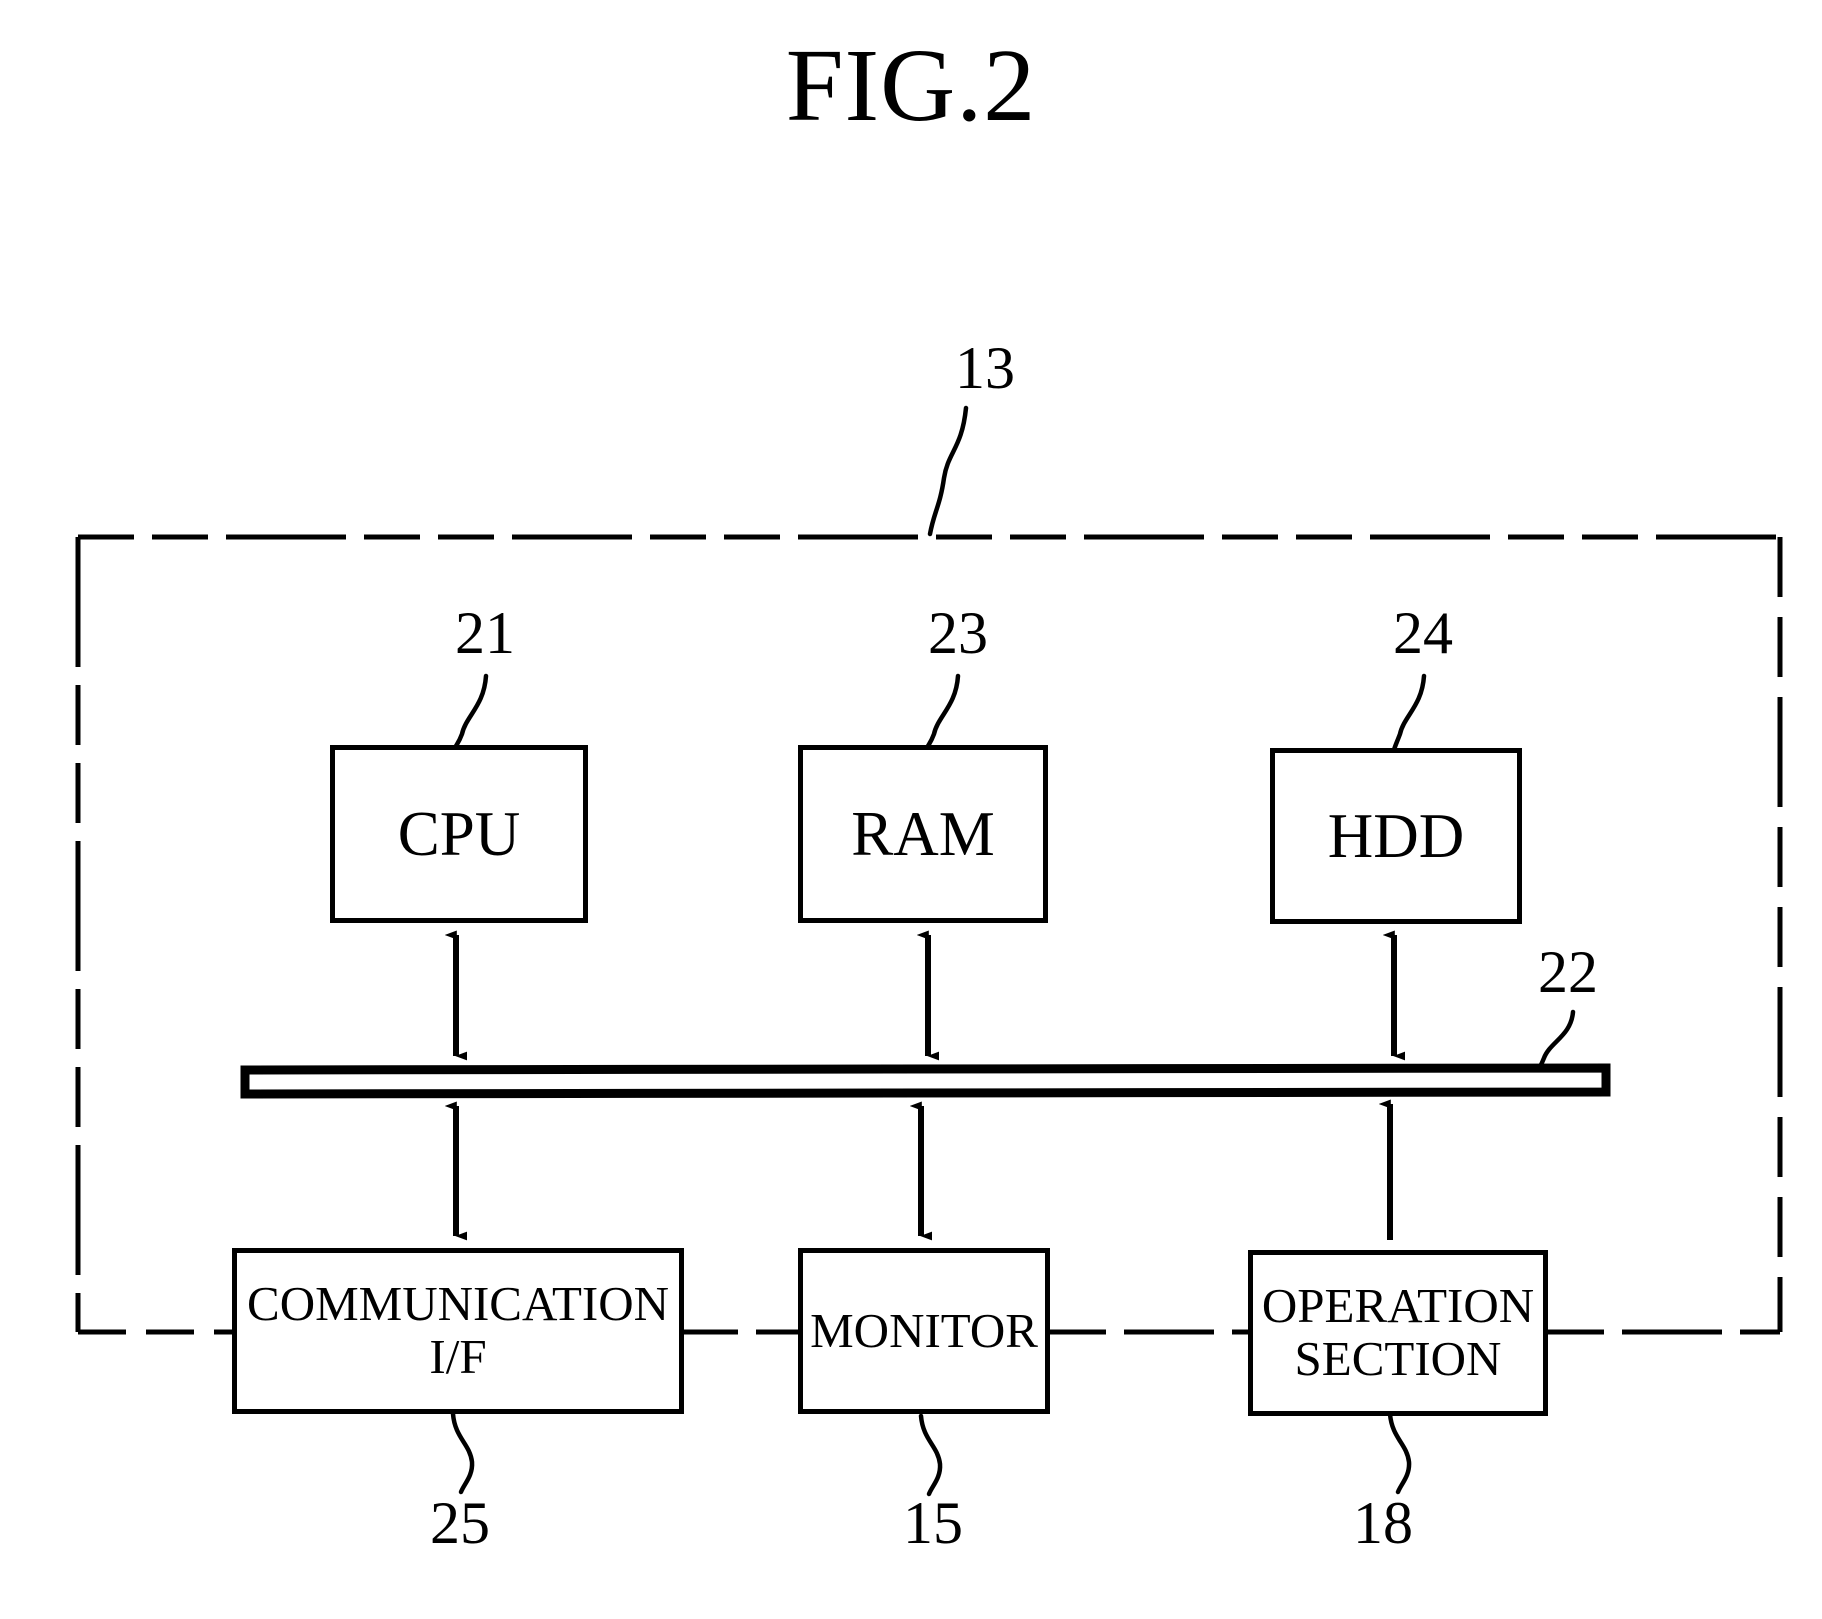 This screenshot has height=1619, width=1822. I want to click on block-ram-label: RAM, so click(923, 833).